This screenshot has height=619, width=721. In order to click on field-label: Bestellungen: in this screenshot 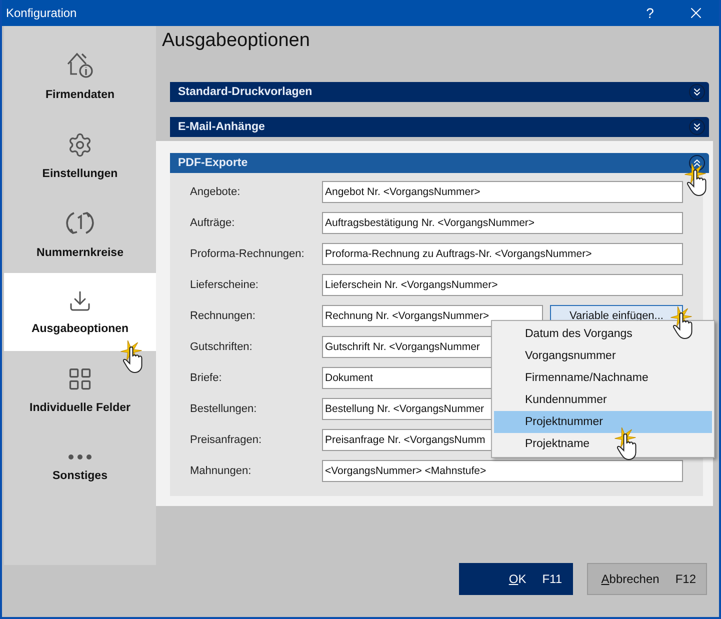, I will do `click(224, 408)`.